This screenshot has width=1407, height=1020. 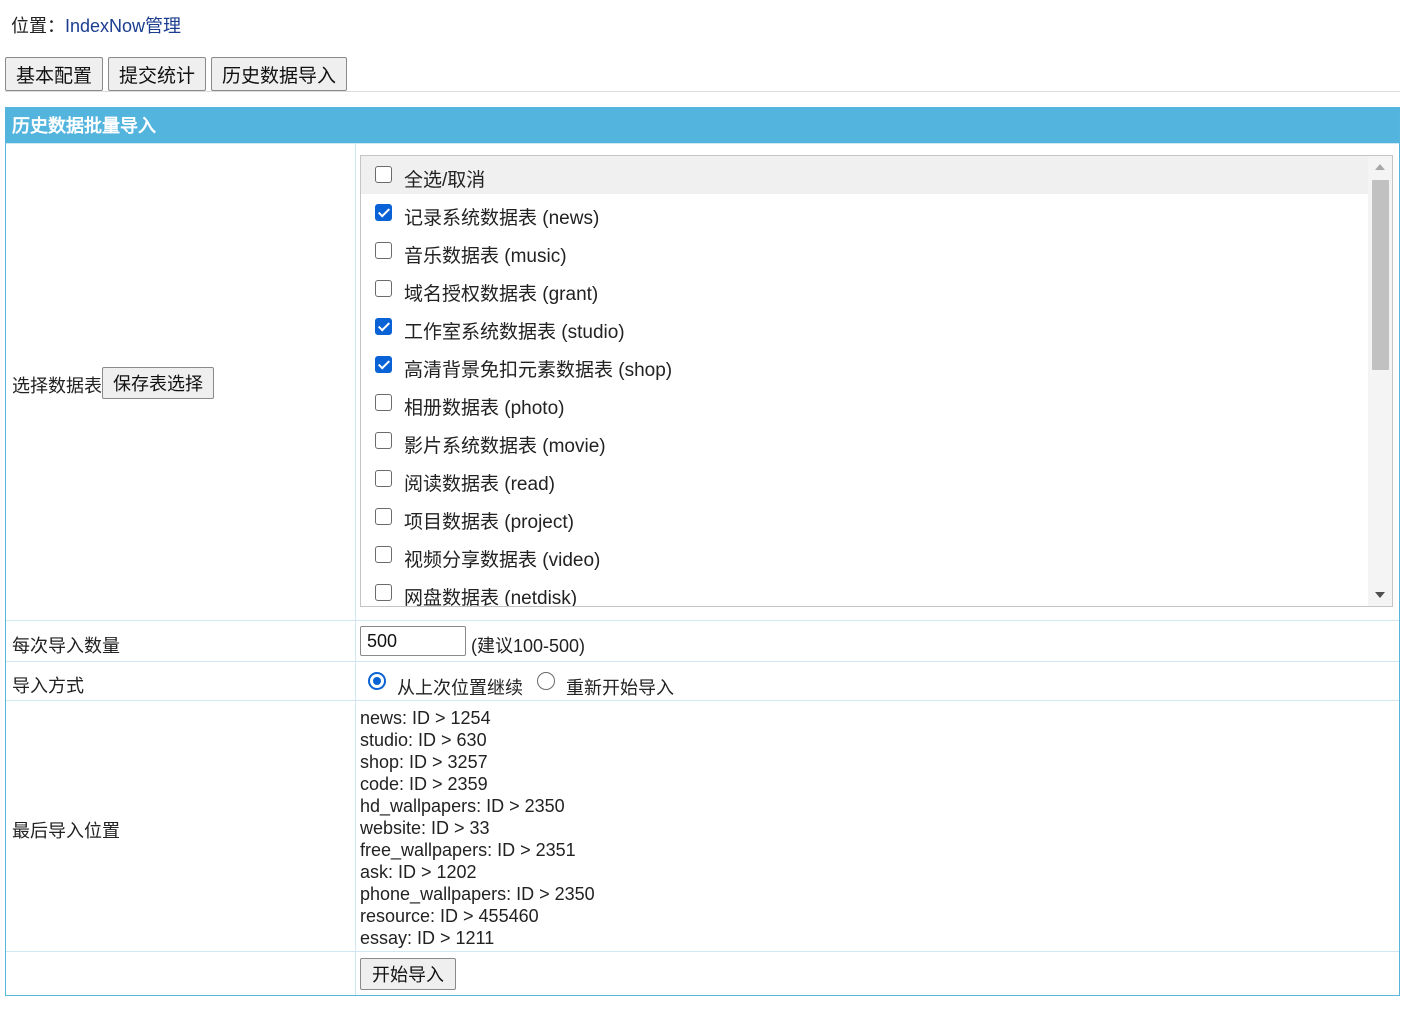 I want to click on tab-submit-stats: 提交统计, so click(x=157, y=74).